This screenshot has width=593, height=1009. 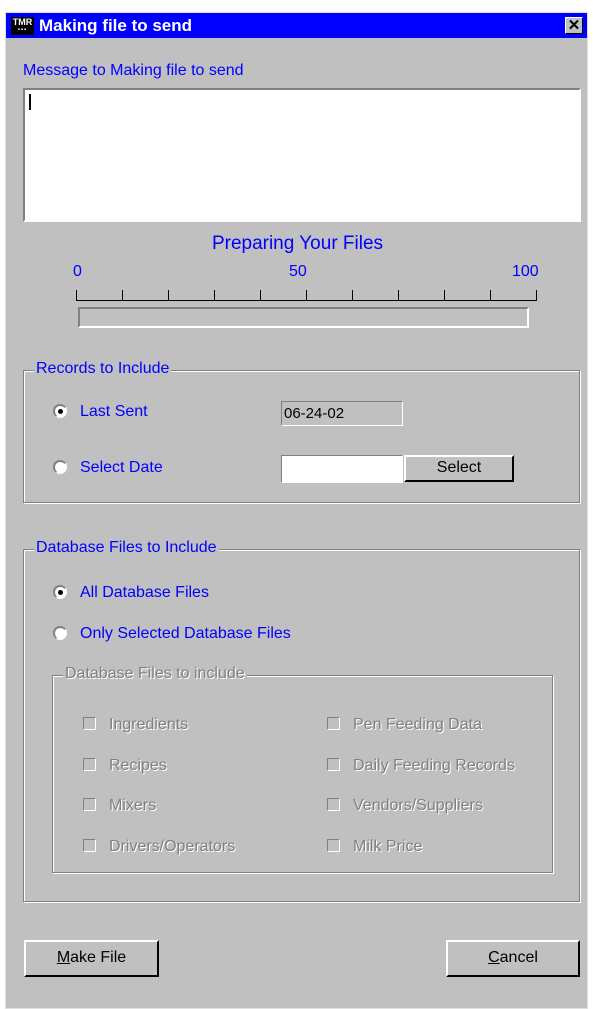 What do you see at coordinates (518, 957) in the screenshot?
I see `cancel-label: ancel` at bounding box center [518, 957].